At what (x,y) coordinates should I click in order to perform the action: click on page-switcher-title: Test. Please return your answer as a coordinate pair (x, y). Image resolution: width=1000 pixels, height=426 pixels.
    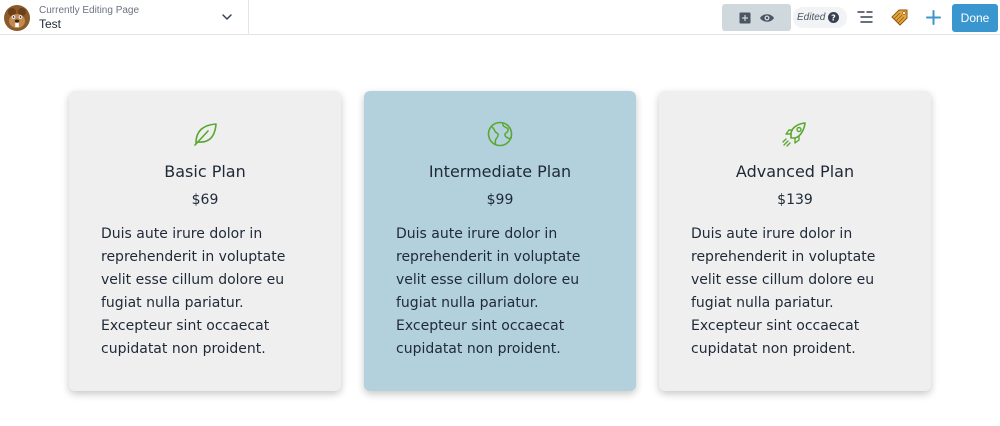
    Looking at the image, I should click on (50, 24).